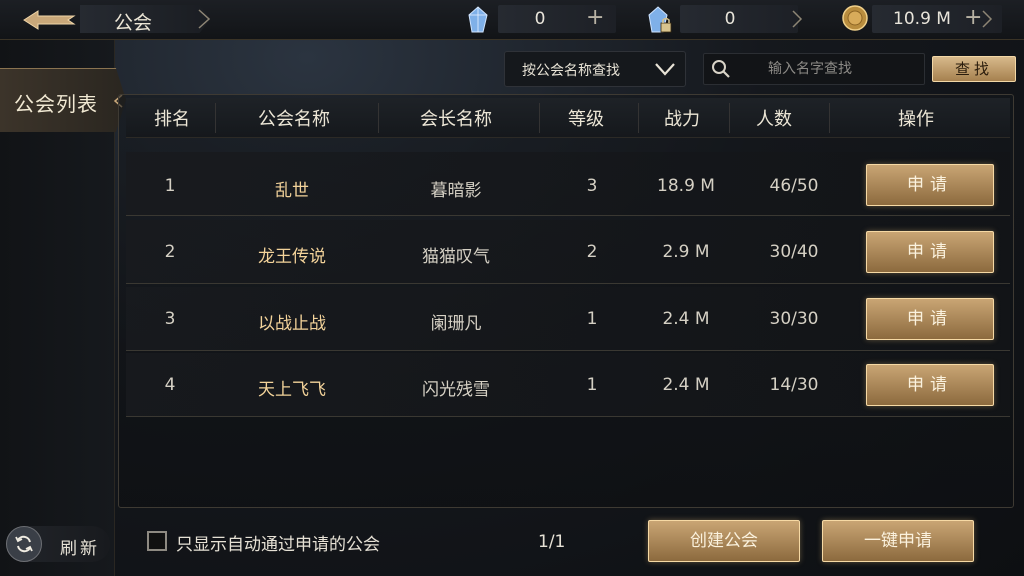  I want to click on blue-crystal-icon, so click(478, 19).